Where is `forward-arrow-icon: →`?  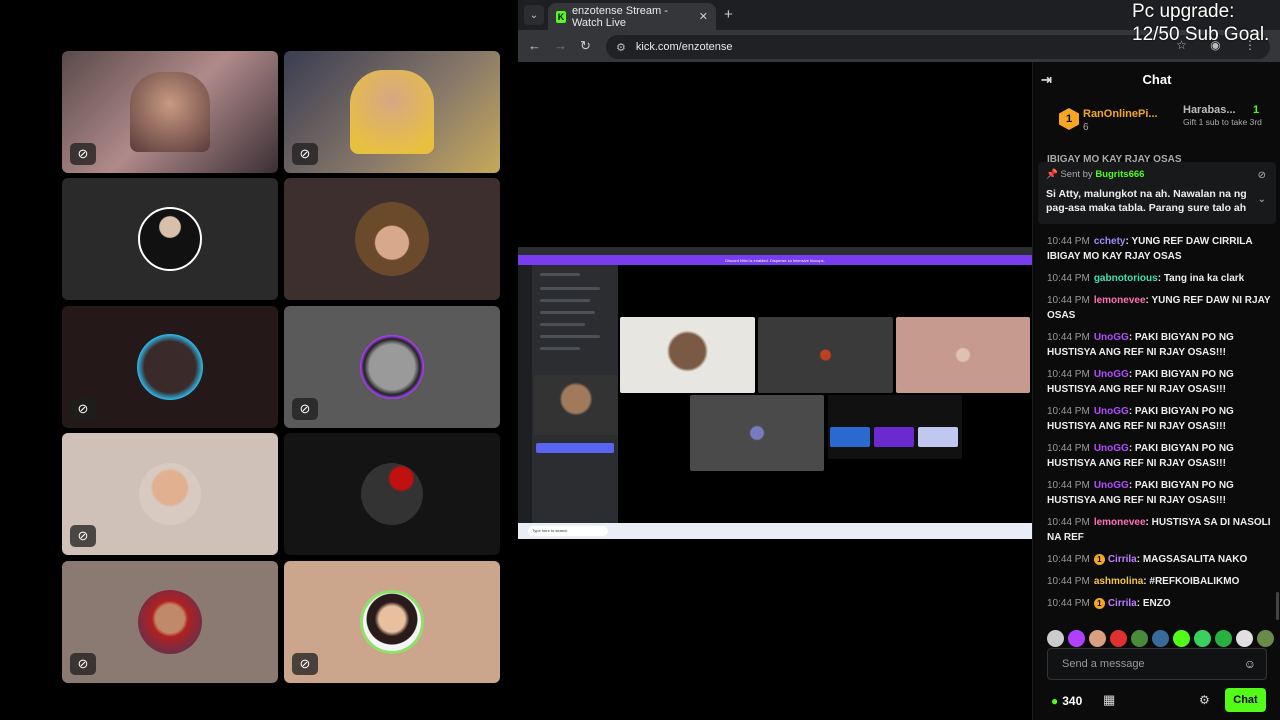 forward-arrow-icon: → is located at coordinates (560, 45).